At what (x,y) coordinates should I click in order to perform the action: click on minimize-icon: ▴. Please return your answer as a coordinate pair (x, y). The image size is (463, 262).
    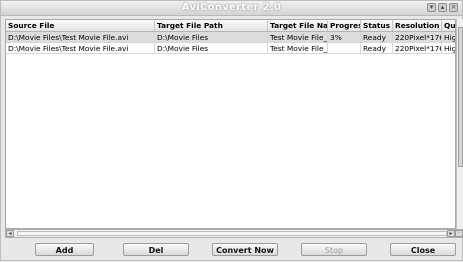
    Looking at the image, I should click on (442, 7).